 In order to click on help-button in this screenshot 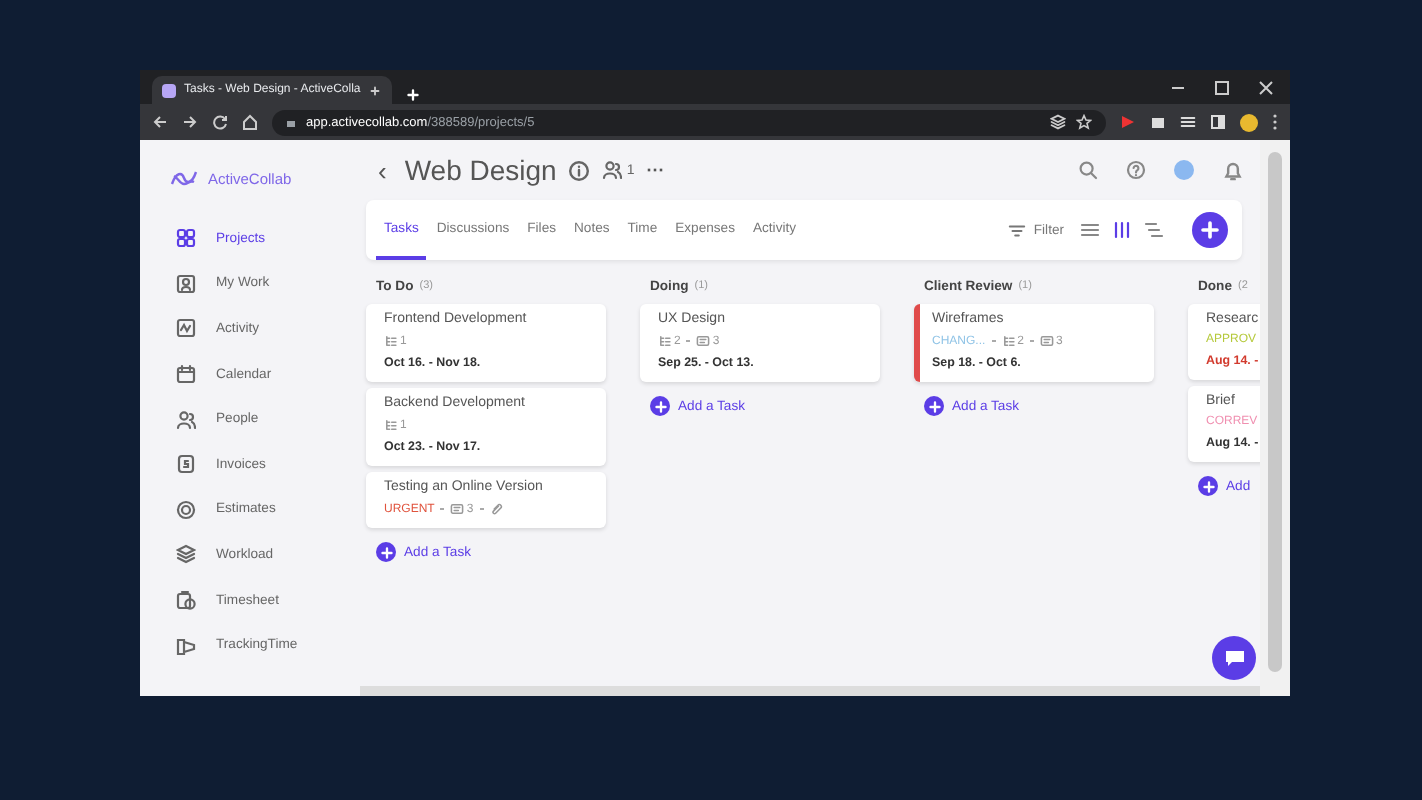, I will do `click(1136, 170)`.